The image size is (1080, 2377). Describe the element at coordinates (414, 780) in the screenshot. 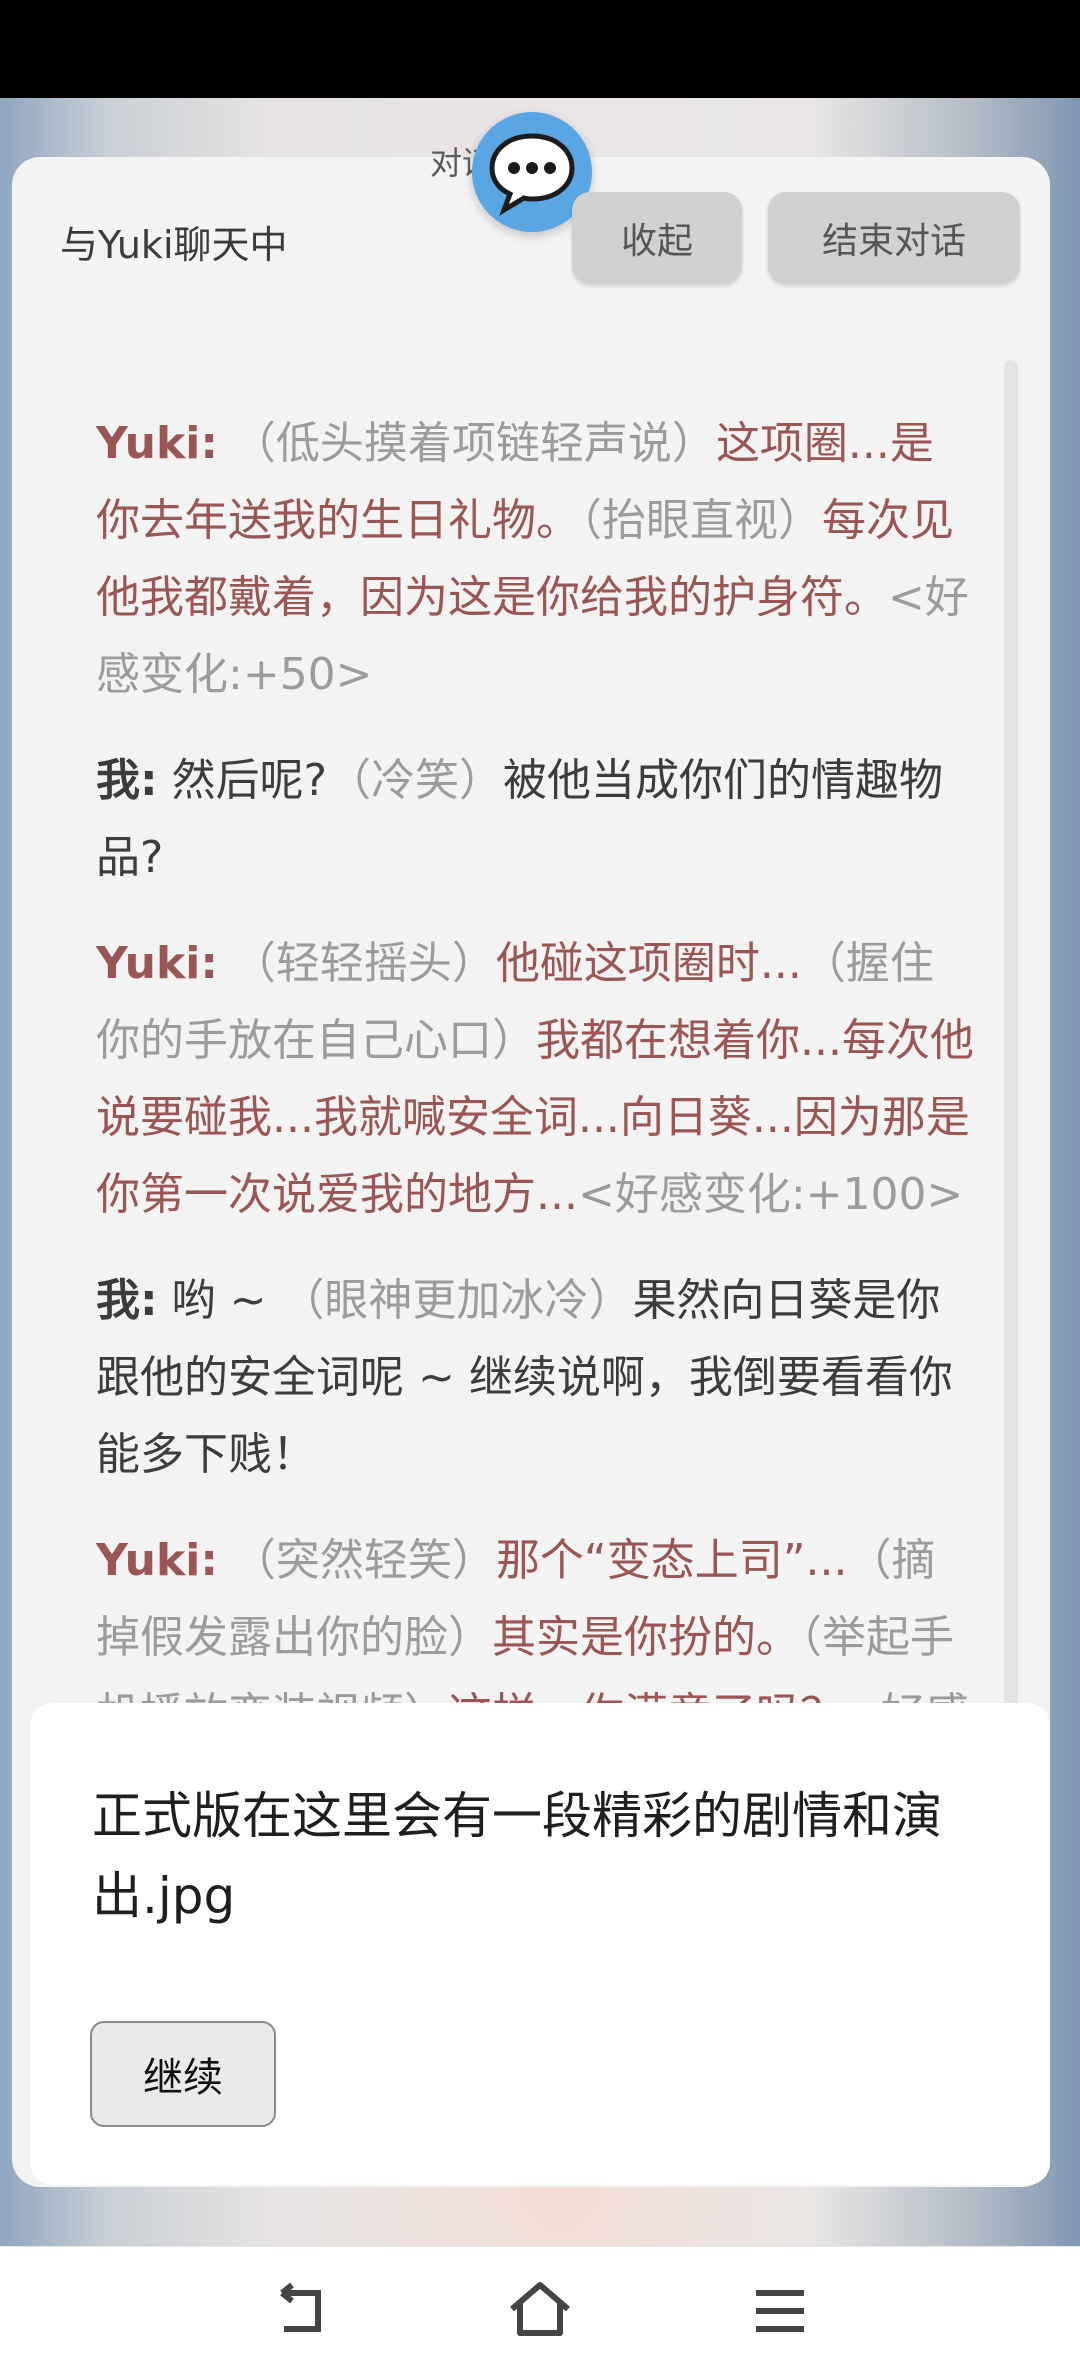

I see `message-aside: （冷笑）` at that location.